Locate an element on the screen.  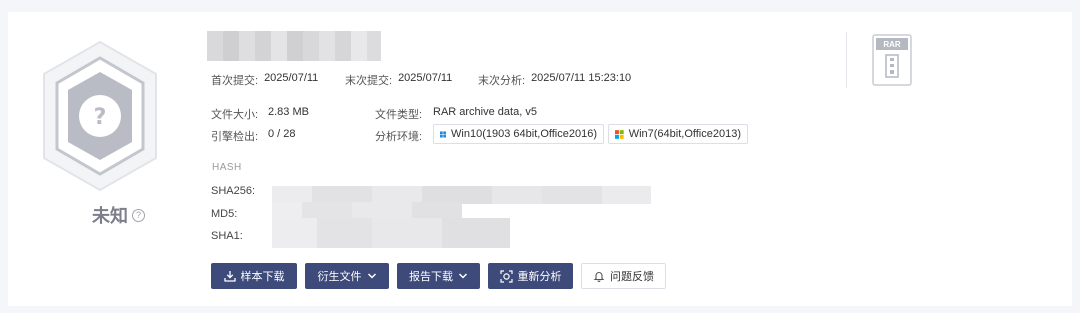
reanalyze-label: 重新分析 is located at coordinates (539, 277).